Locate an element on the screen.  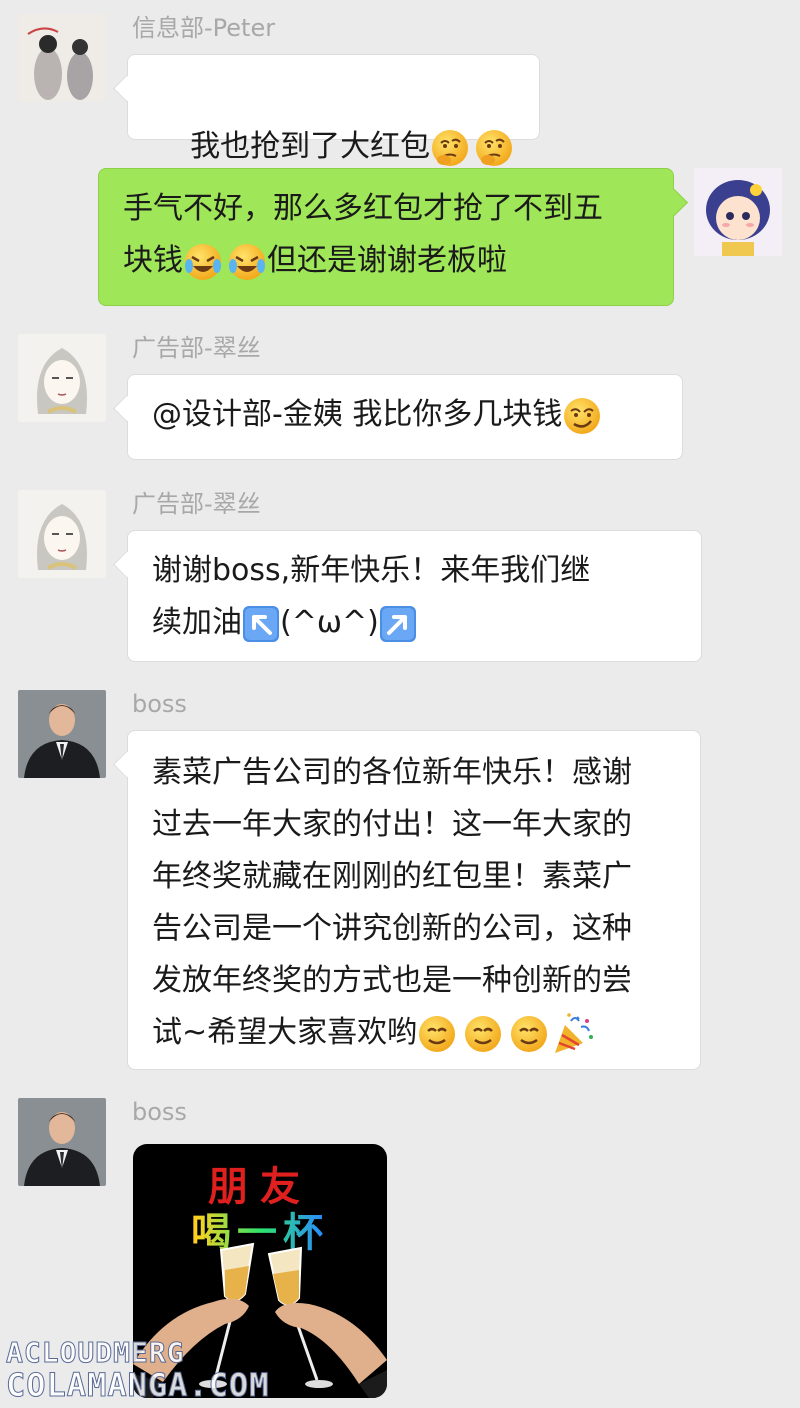
message-text-line2: 过去一年大家的付出！这一年大家的 is located at coordinates (392, 824).